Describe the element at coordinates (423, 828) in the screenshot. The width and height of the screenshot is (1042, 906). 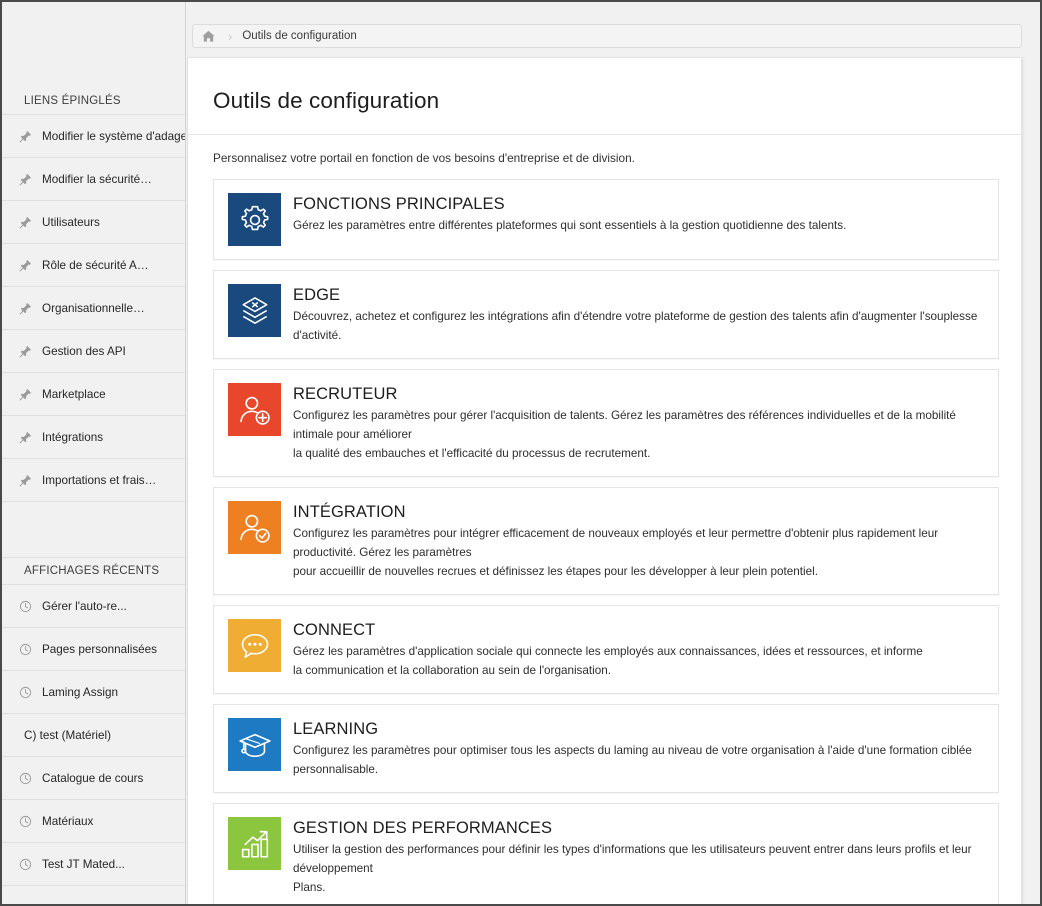
I see `tool-card-title: GESTION DES PERFORMANCES` at that location.